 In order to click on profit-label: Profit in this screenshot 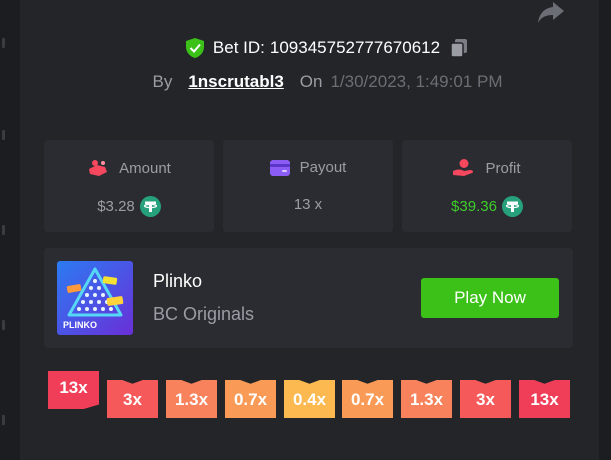, I will do `click(503, 168)`.